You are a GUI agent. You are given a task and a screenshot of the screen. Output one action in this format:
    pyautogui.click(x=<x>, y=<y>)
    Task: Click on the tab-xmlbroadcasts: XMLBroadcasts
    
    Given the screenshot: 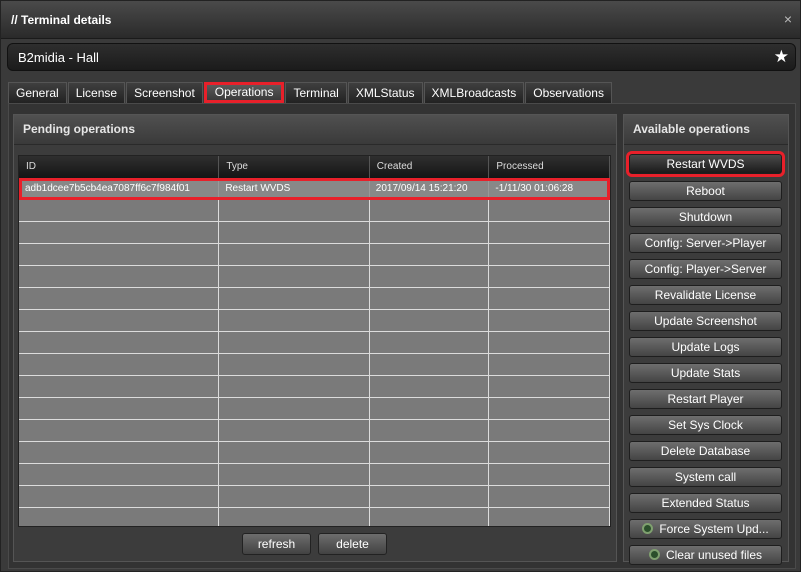 What is the action you would take?
    pyautogui.click(x=474, y=92)
    